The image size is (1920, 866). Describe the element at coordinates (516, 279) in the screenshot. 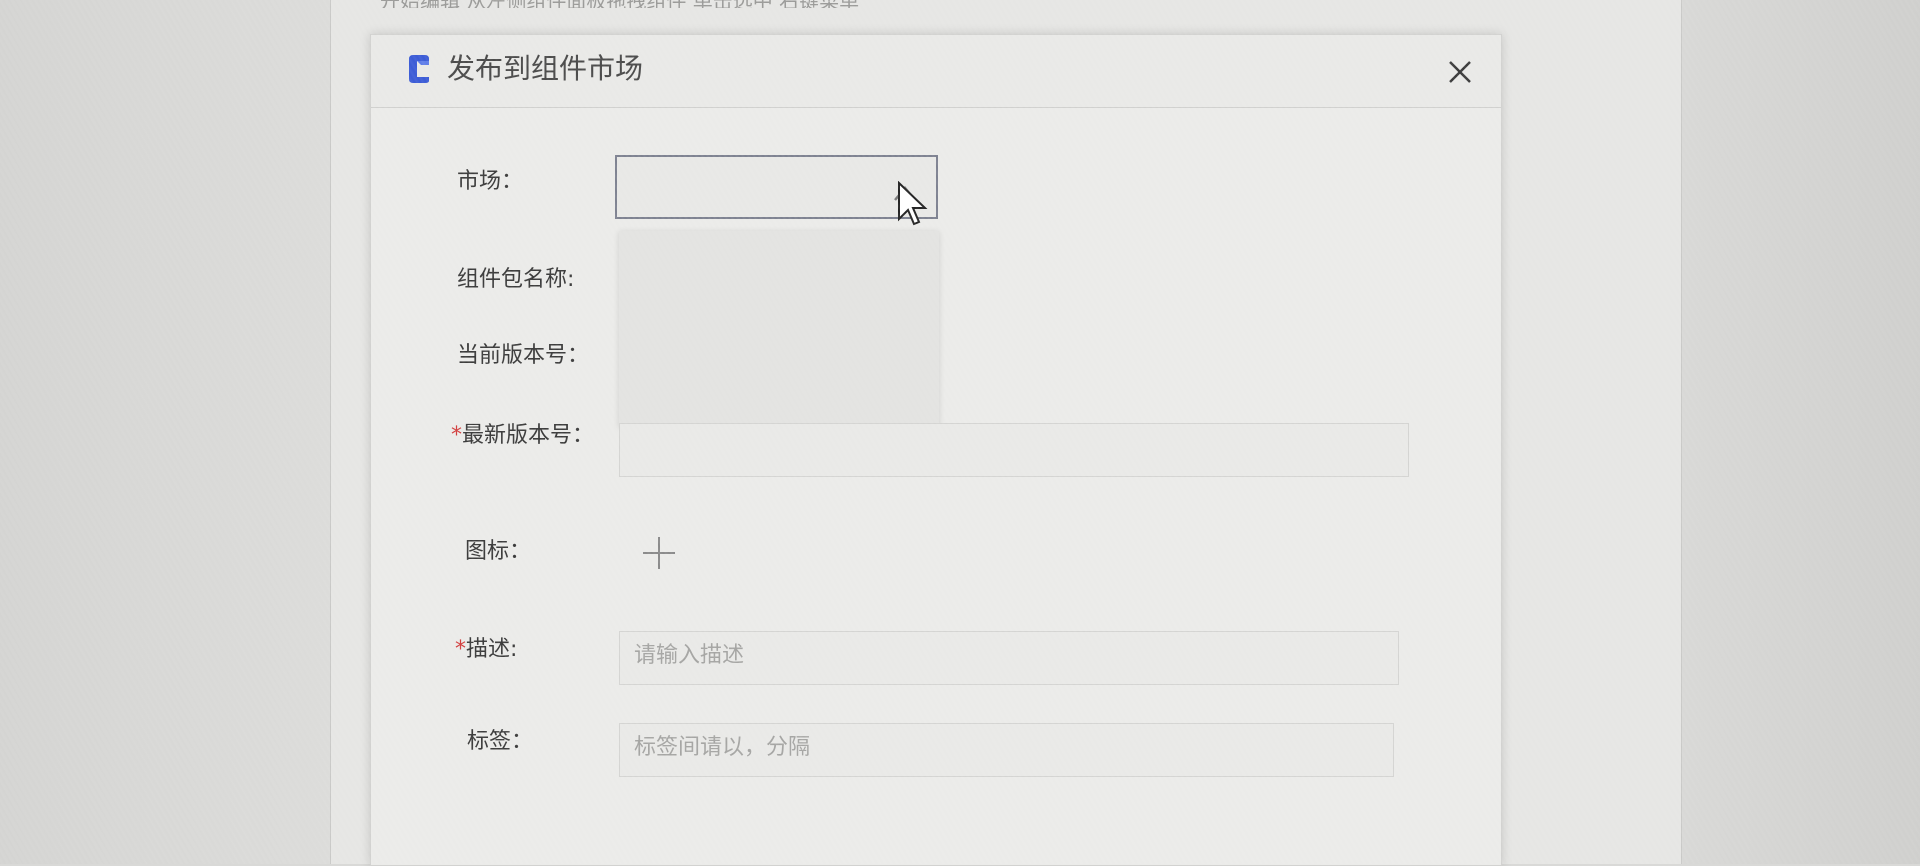

I see `package-name-label: 组件包名称:` at that location.